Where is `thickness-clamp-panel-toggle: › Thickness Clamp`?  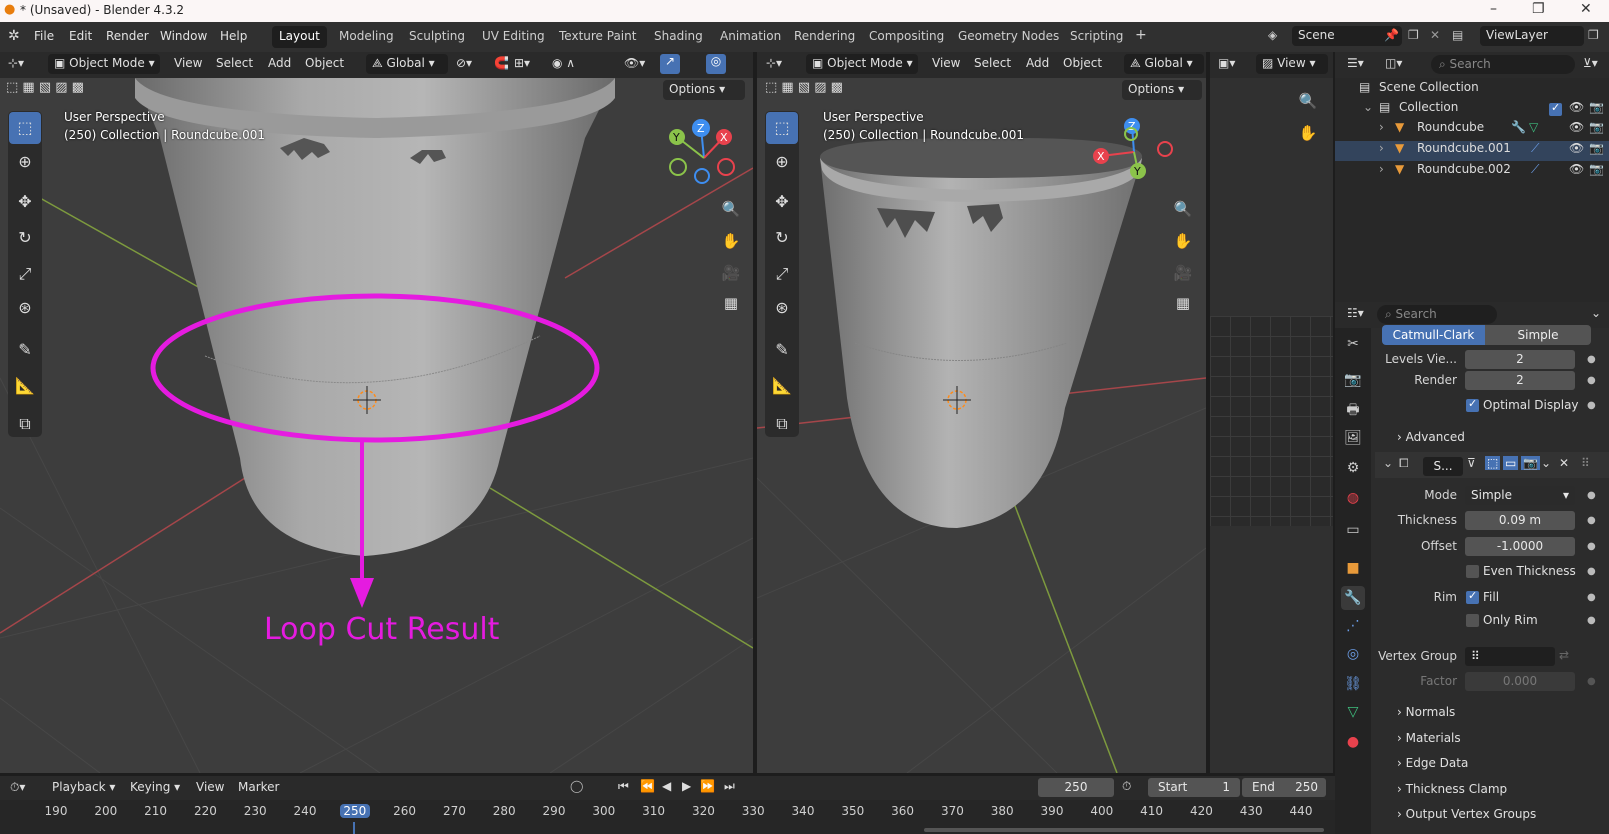
thickness-clamp-panel-toggle: › Thickness Clamp is located at coordinates (1452, 789).